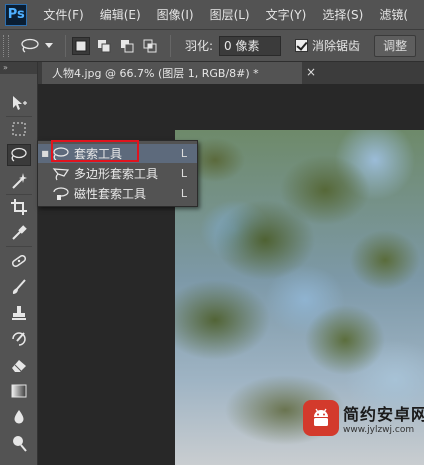 Image resolution: width=424 pixels, height=465 pixels. Describe the element at coordinates (61, 174) in the screenshot. I see `polygonal-lasso-icon` at that location.